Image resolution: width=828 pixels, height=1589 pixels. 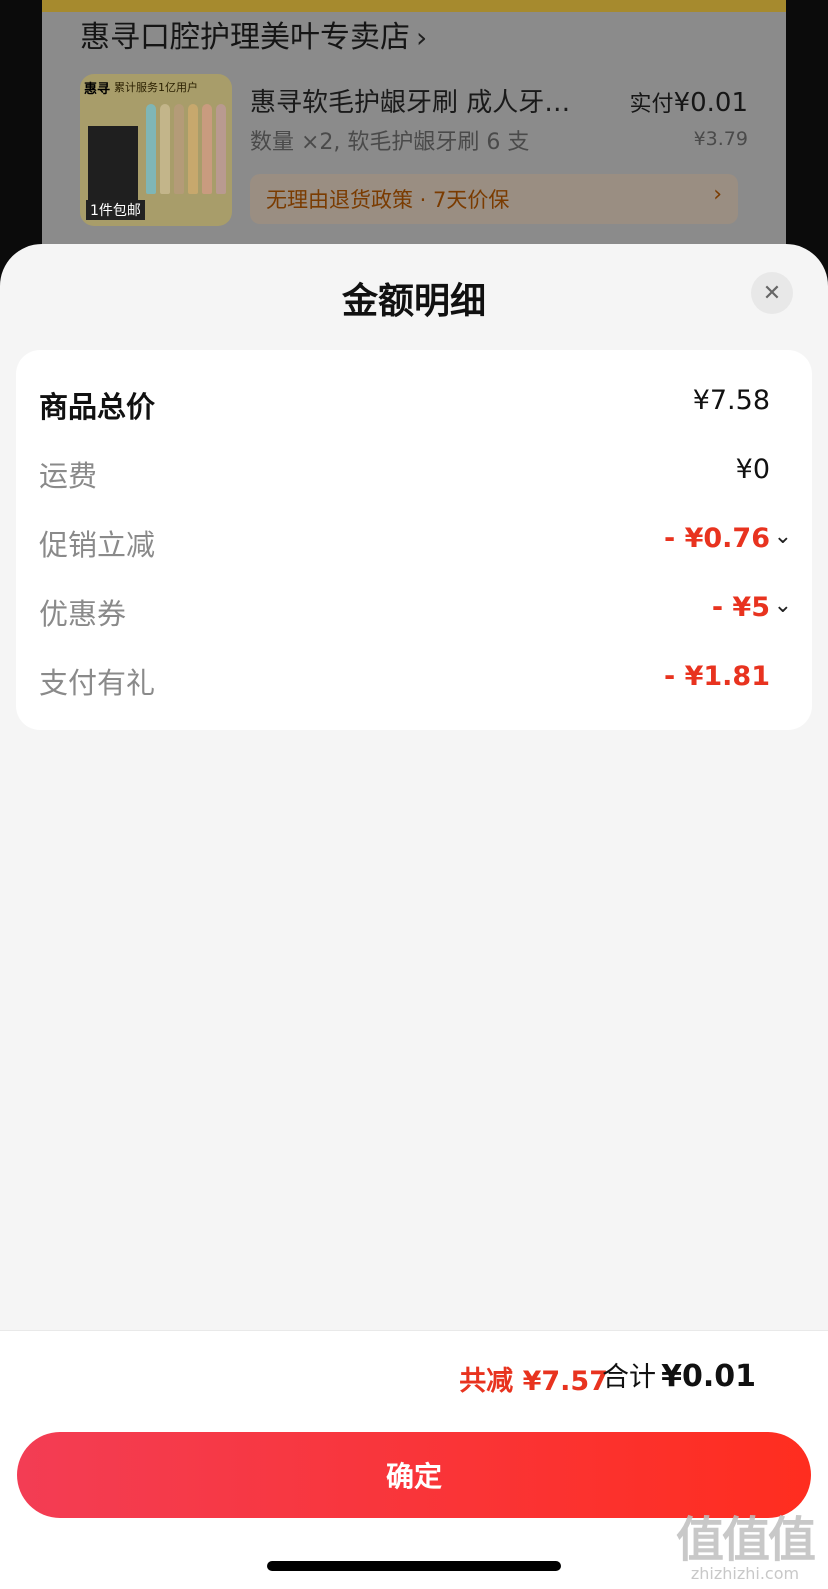 What do you see at coordinates (710, 103) in the screenshot?
I see `paid-value: ¥0.01` at bounding box center [710, 103].